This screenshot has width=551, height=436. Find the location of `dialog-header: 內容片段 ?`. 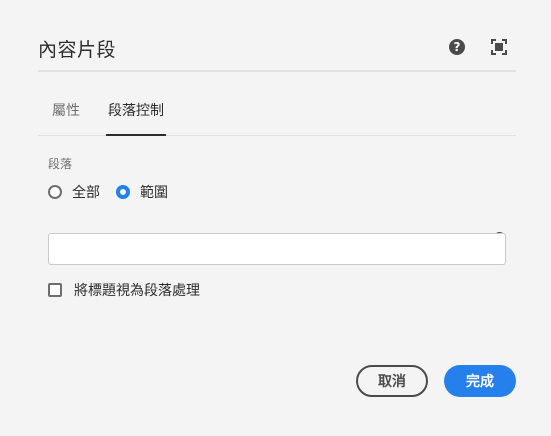

dialog-header: 內容片段 ? is located at coordinates (277, 47).